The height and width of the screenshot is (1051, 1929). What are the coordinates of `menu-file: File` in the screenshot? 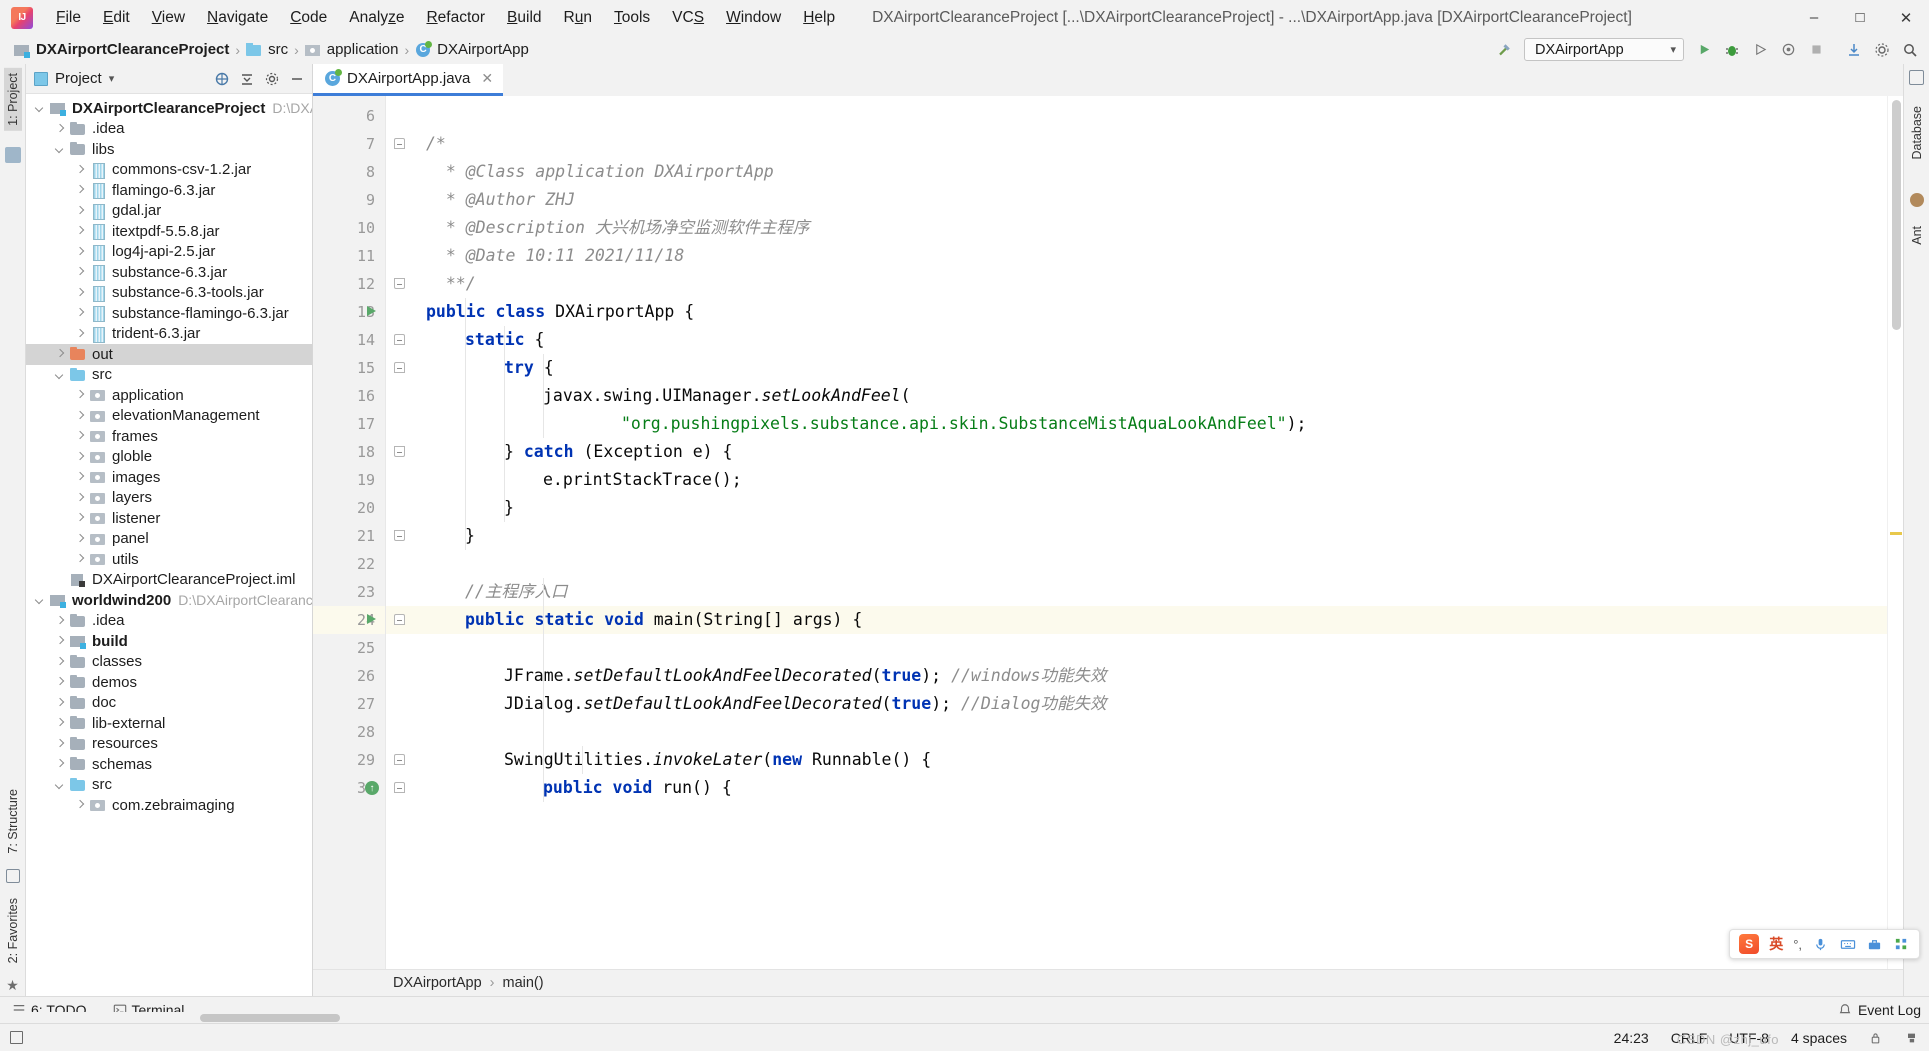 It's located at (68, 18).